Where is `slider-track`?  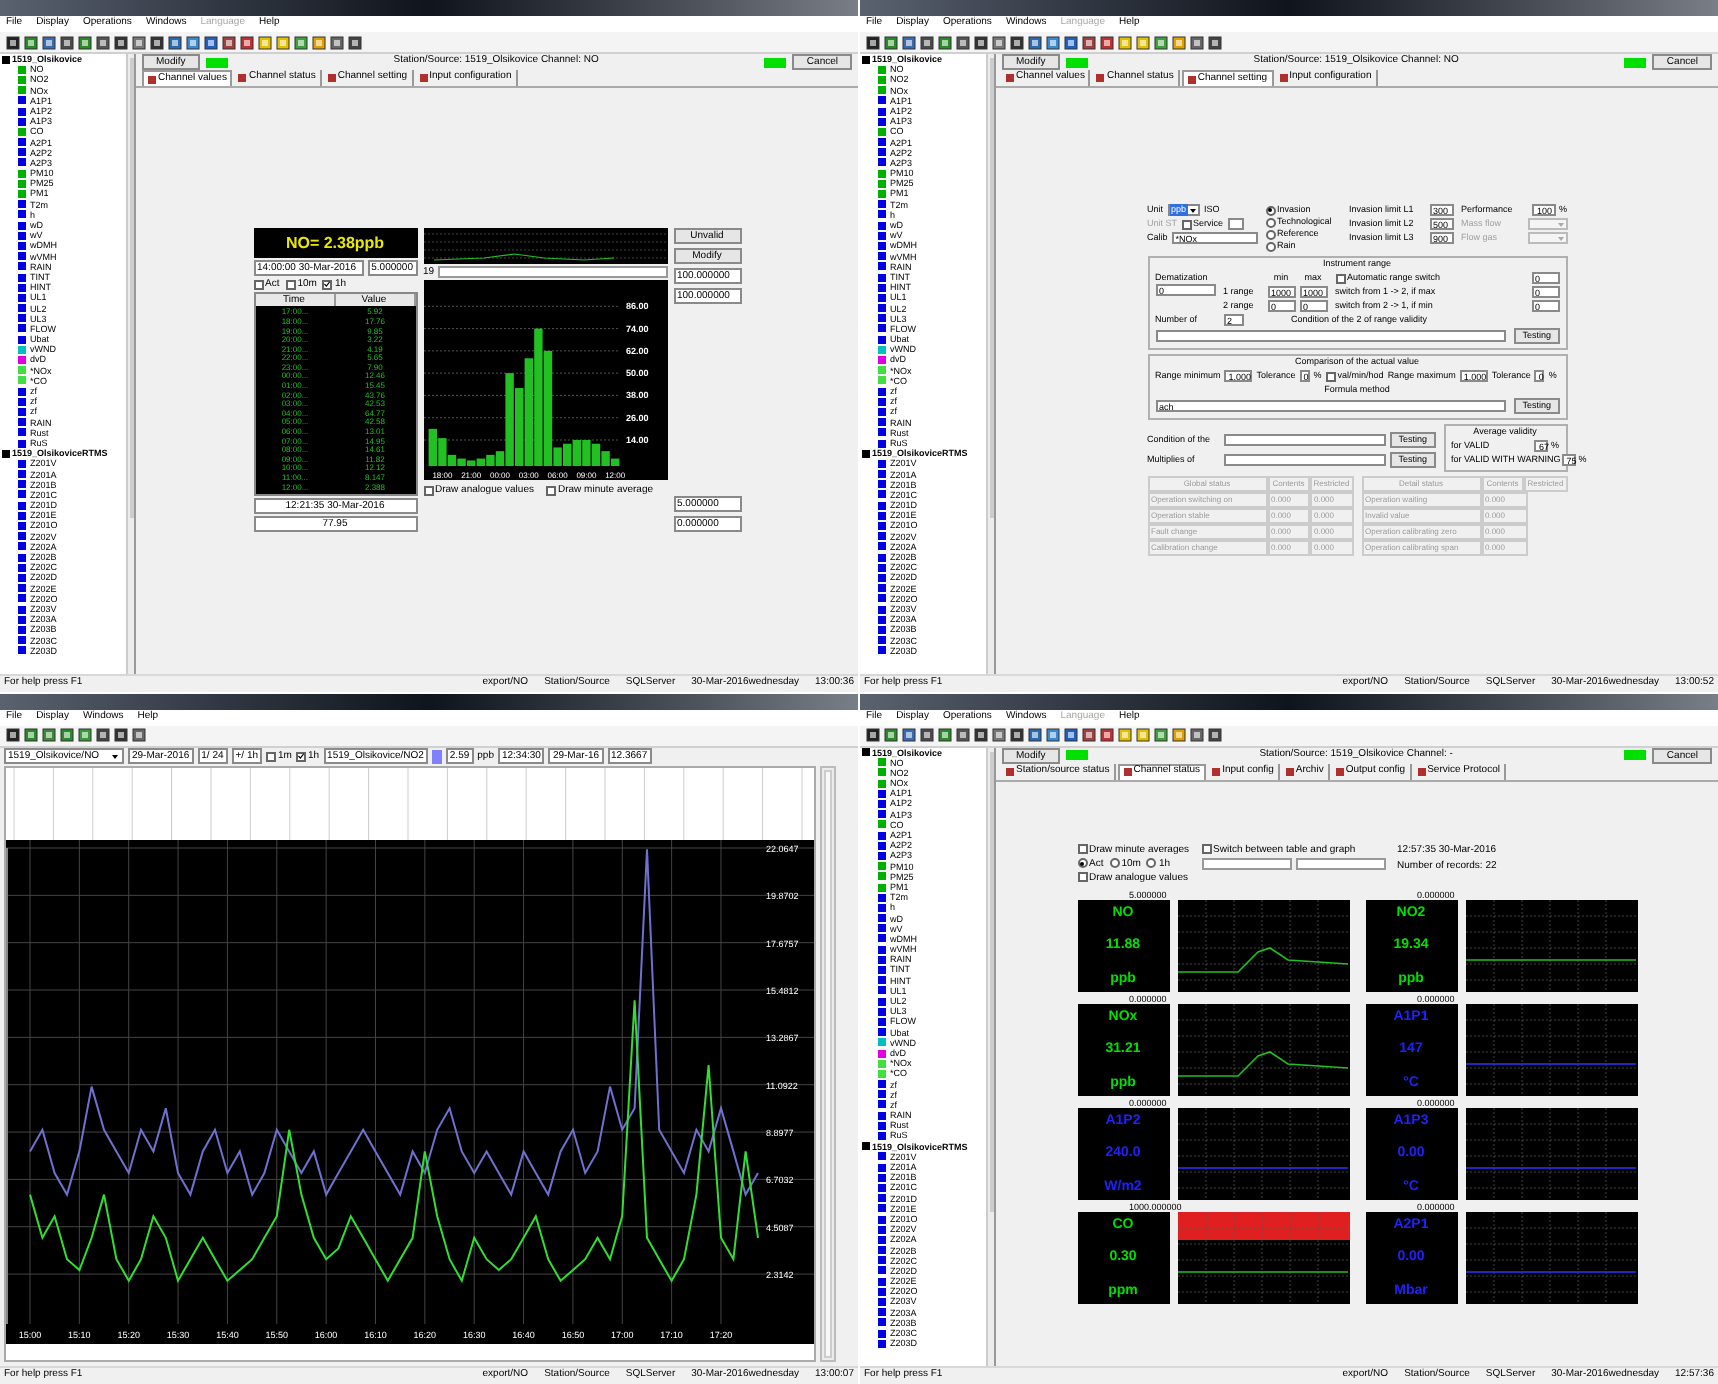 slider-track is located at coordinates (552, 272).